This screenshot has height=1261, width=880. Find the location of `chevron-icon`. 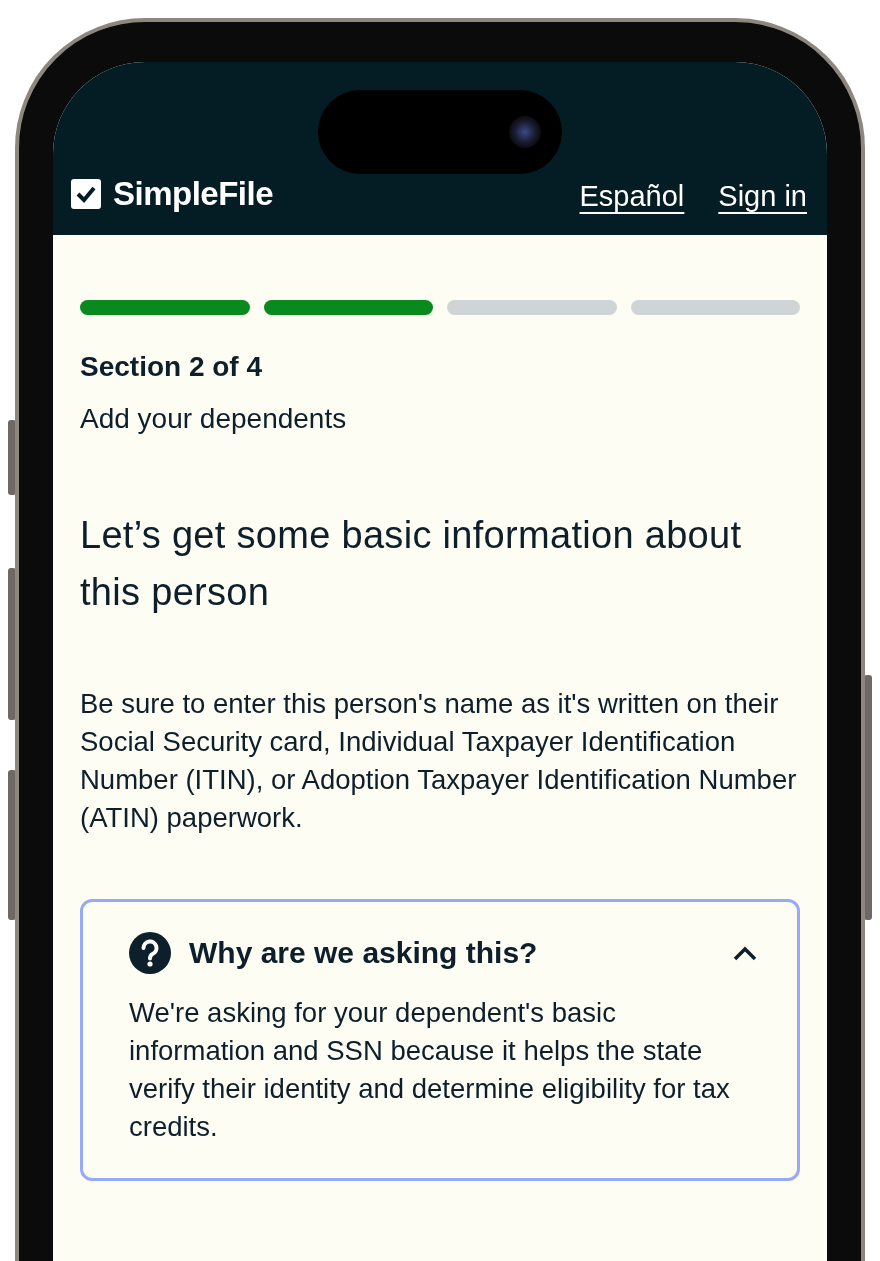

chevron-icon is located at coordinates (745, 953).